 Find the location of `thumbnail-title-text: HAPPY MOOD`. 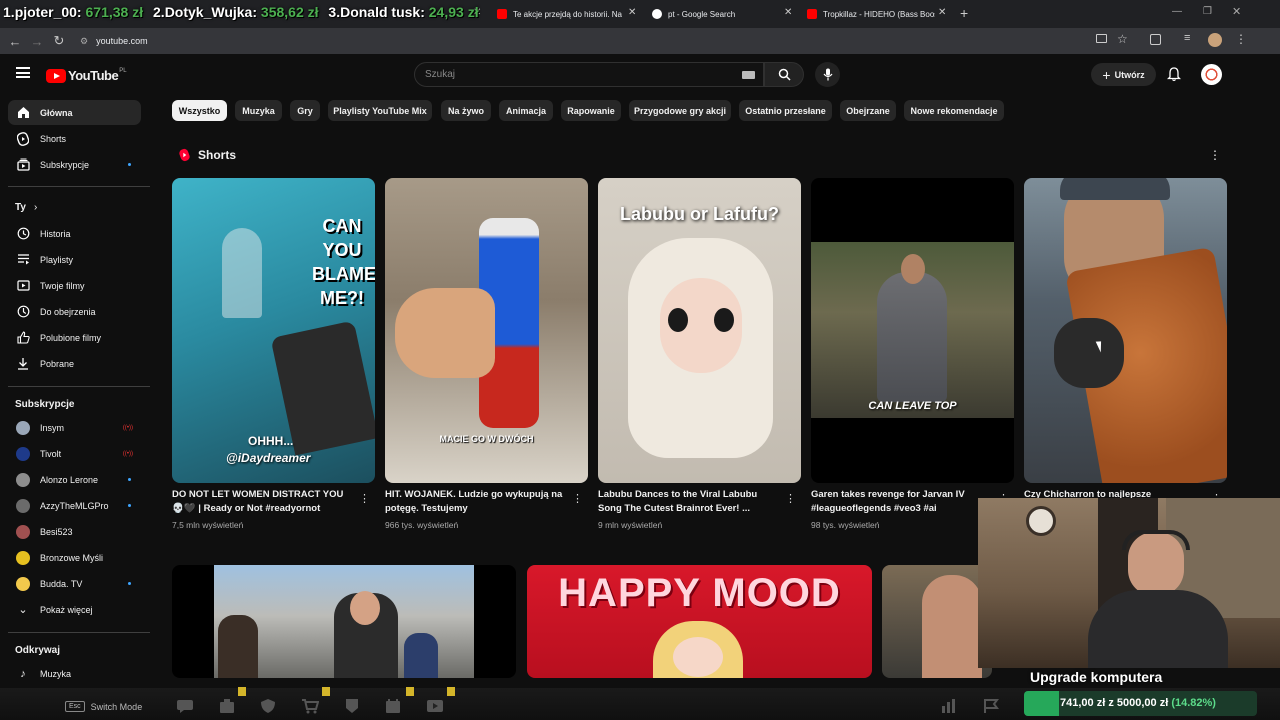

thumbnail-title-text: HAPPY MOOD is located at coordinates (699, 593).